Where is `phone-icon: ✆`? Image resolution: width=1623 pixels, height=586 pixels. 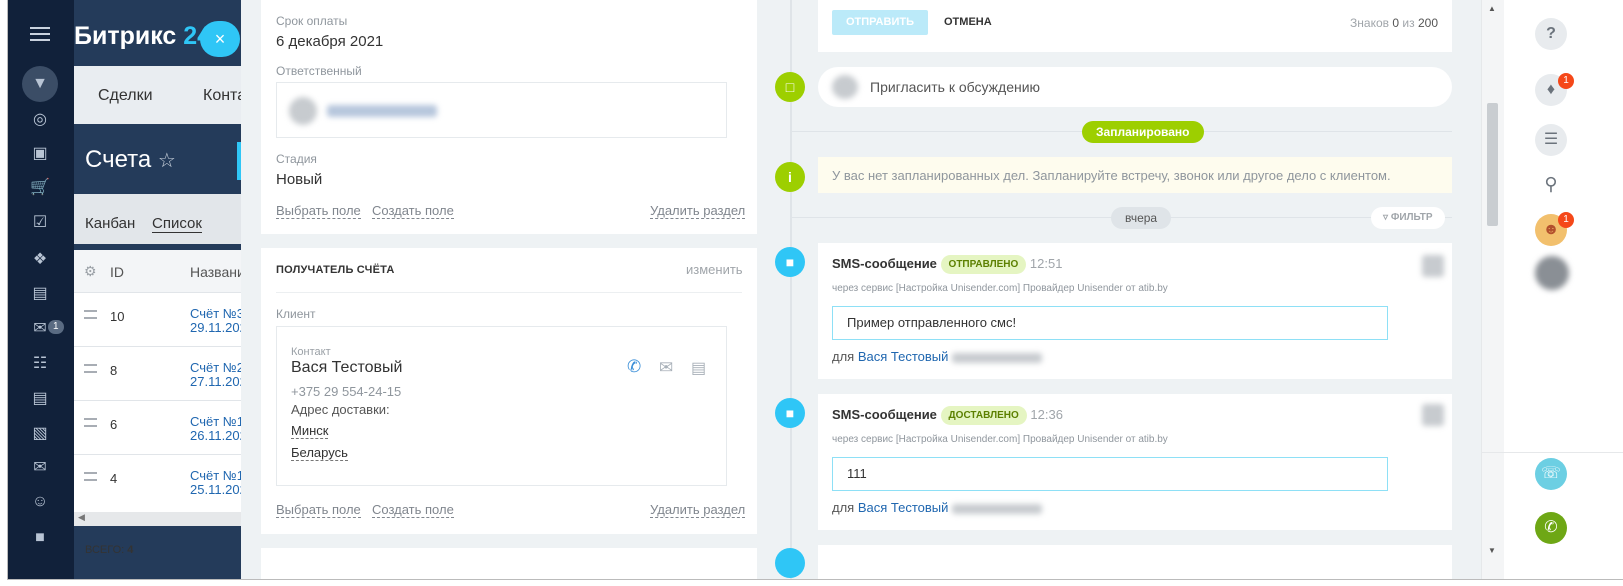
phone-icon: ✆ is located at coordinates (634, 367).